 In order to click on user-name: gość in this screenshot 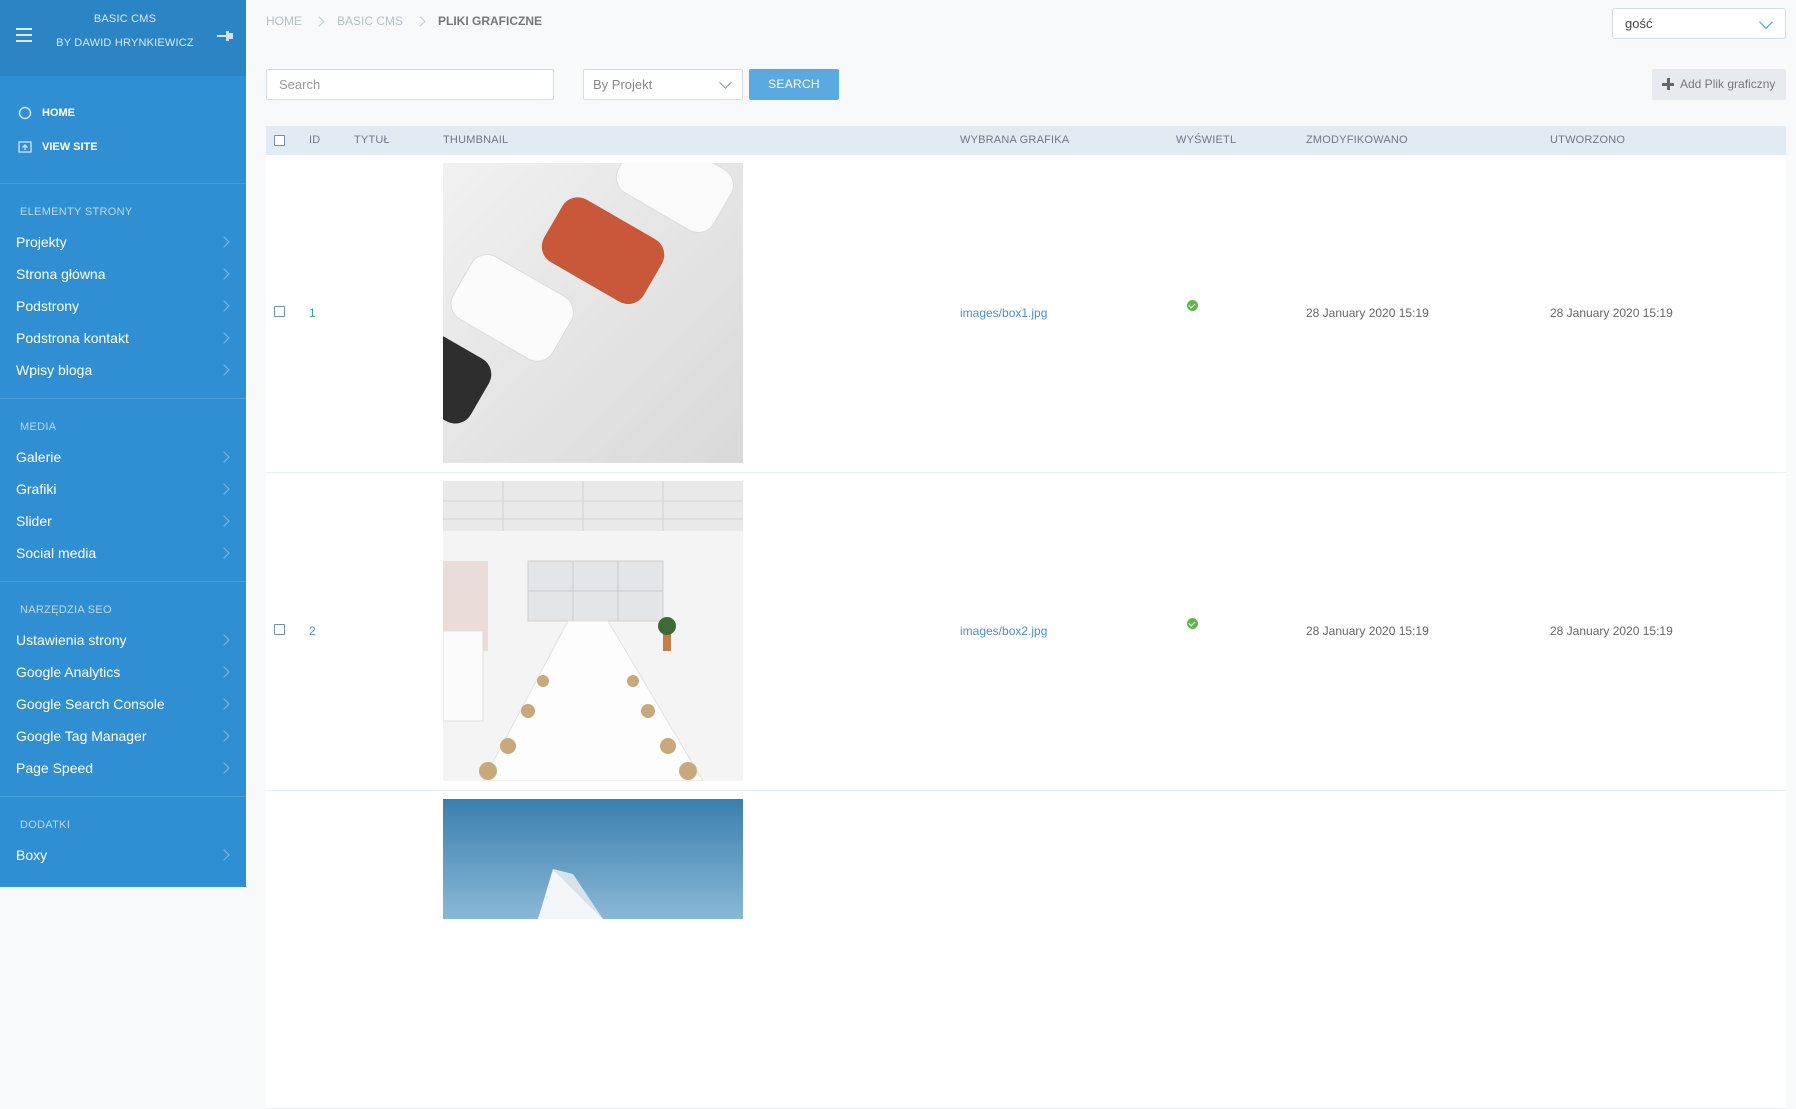, I will do `click(1639, 23)`.